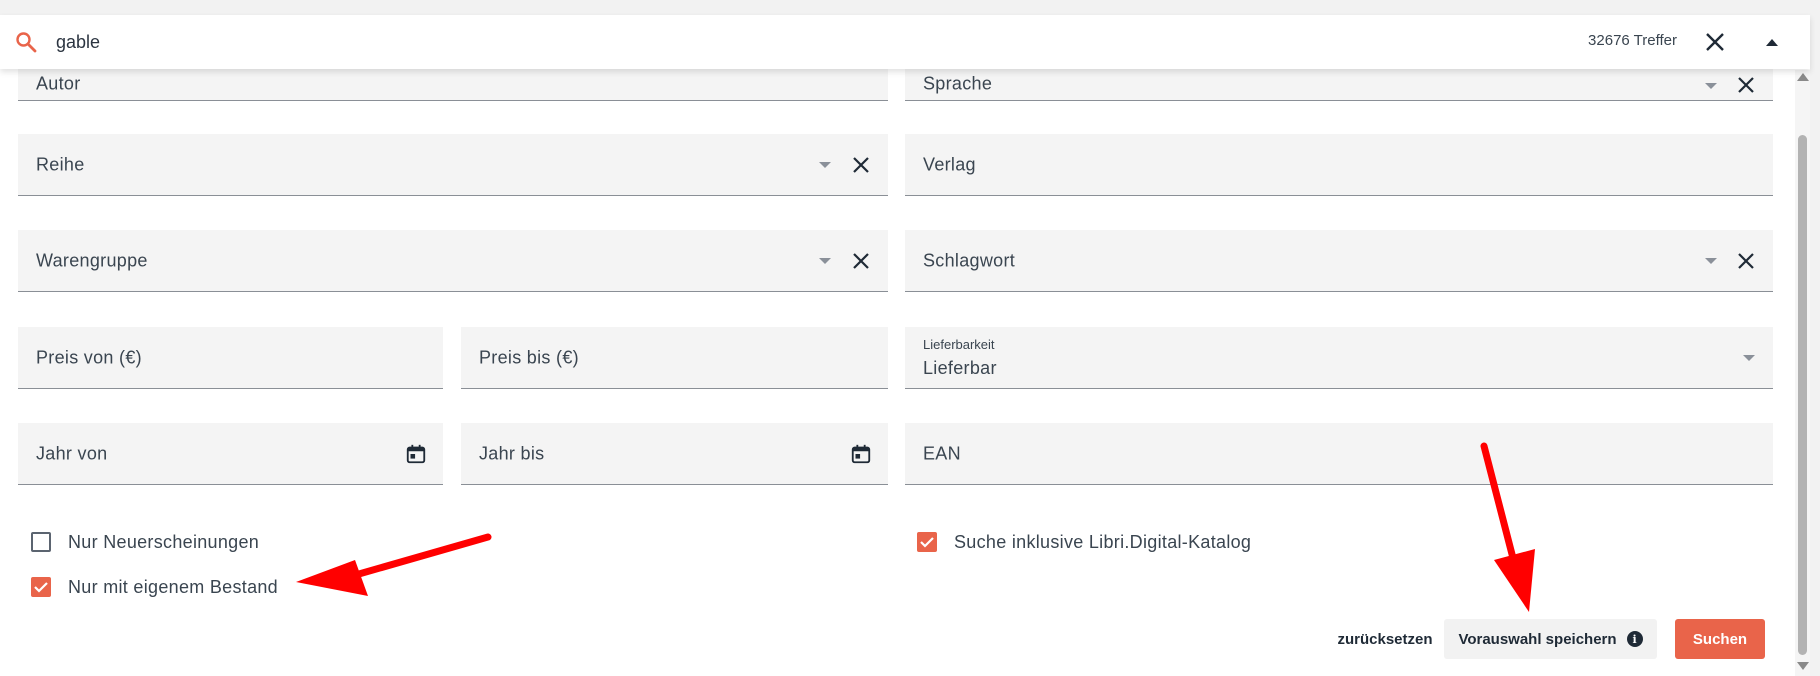  Describe the element at coordinates (959, 344) in the screenshot. I see `lieferbarkeit-label: Lieferbarkeit` at that location.